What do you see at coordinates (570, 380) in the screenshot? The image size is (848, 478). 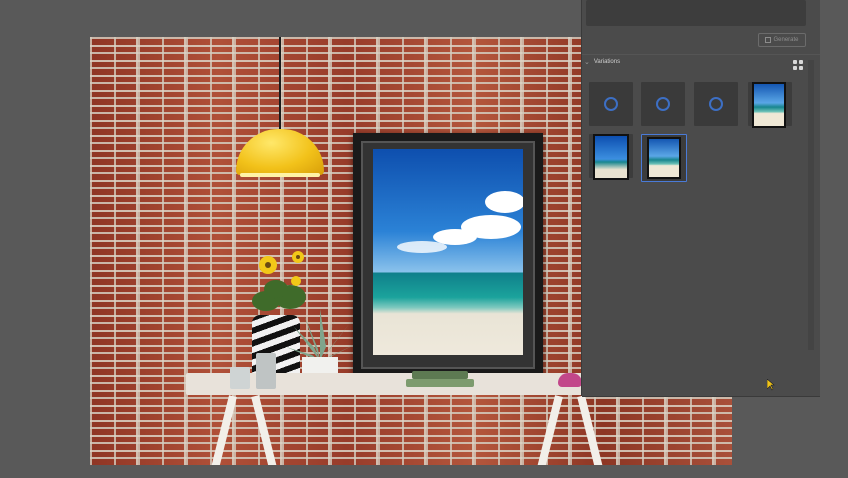 I see `computer-mouse` at bounding box center [570, 380].